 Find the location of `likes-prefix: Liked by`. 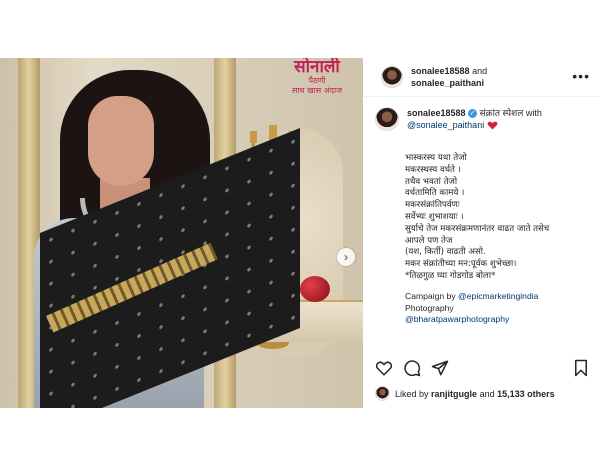

likes-prefix: Liked by is located at coordinates (412, 393).